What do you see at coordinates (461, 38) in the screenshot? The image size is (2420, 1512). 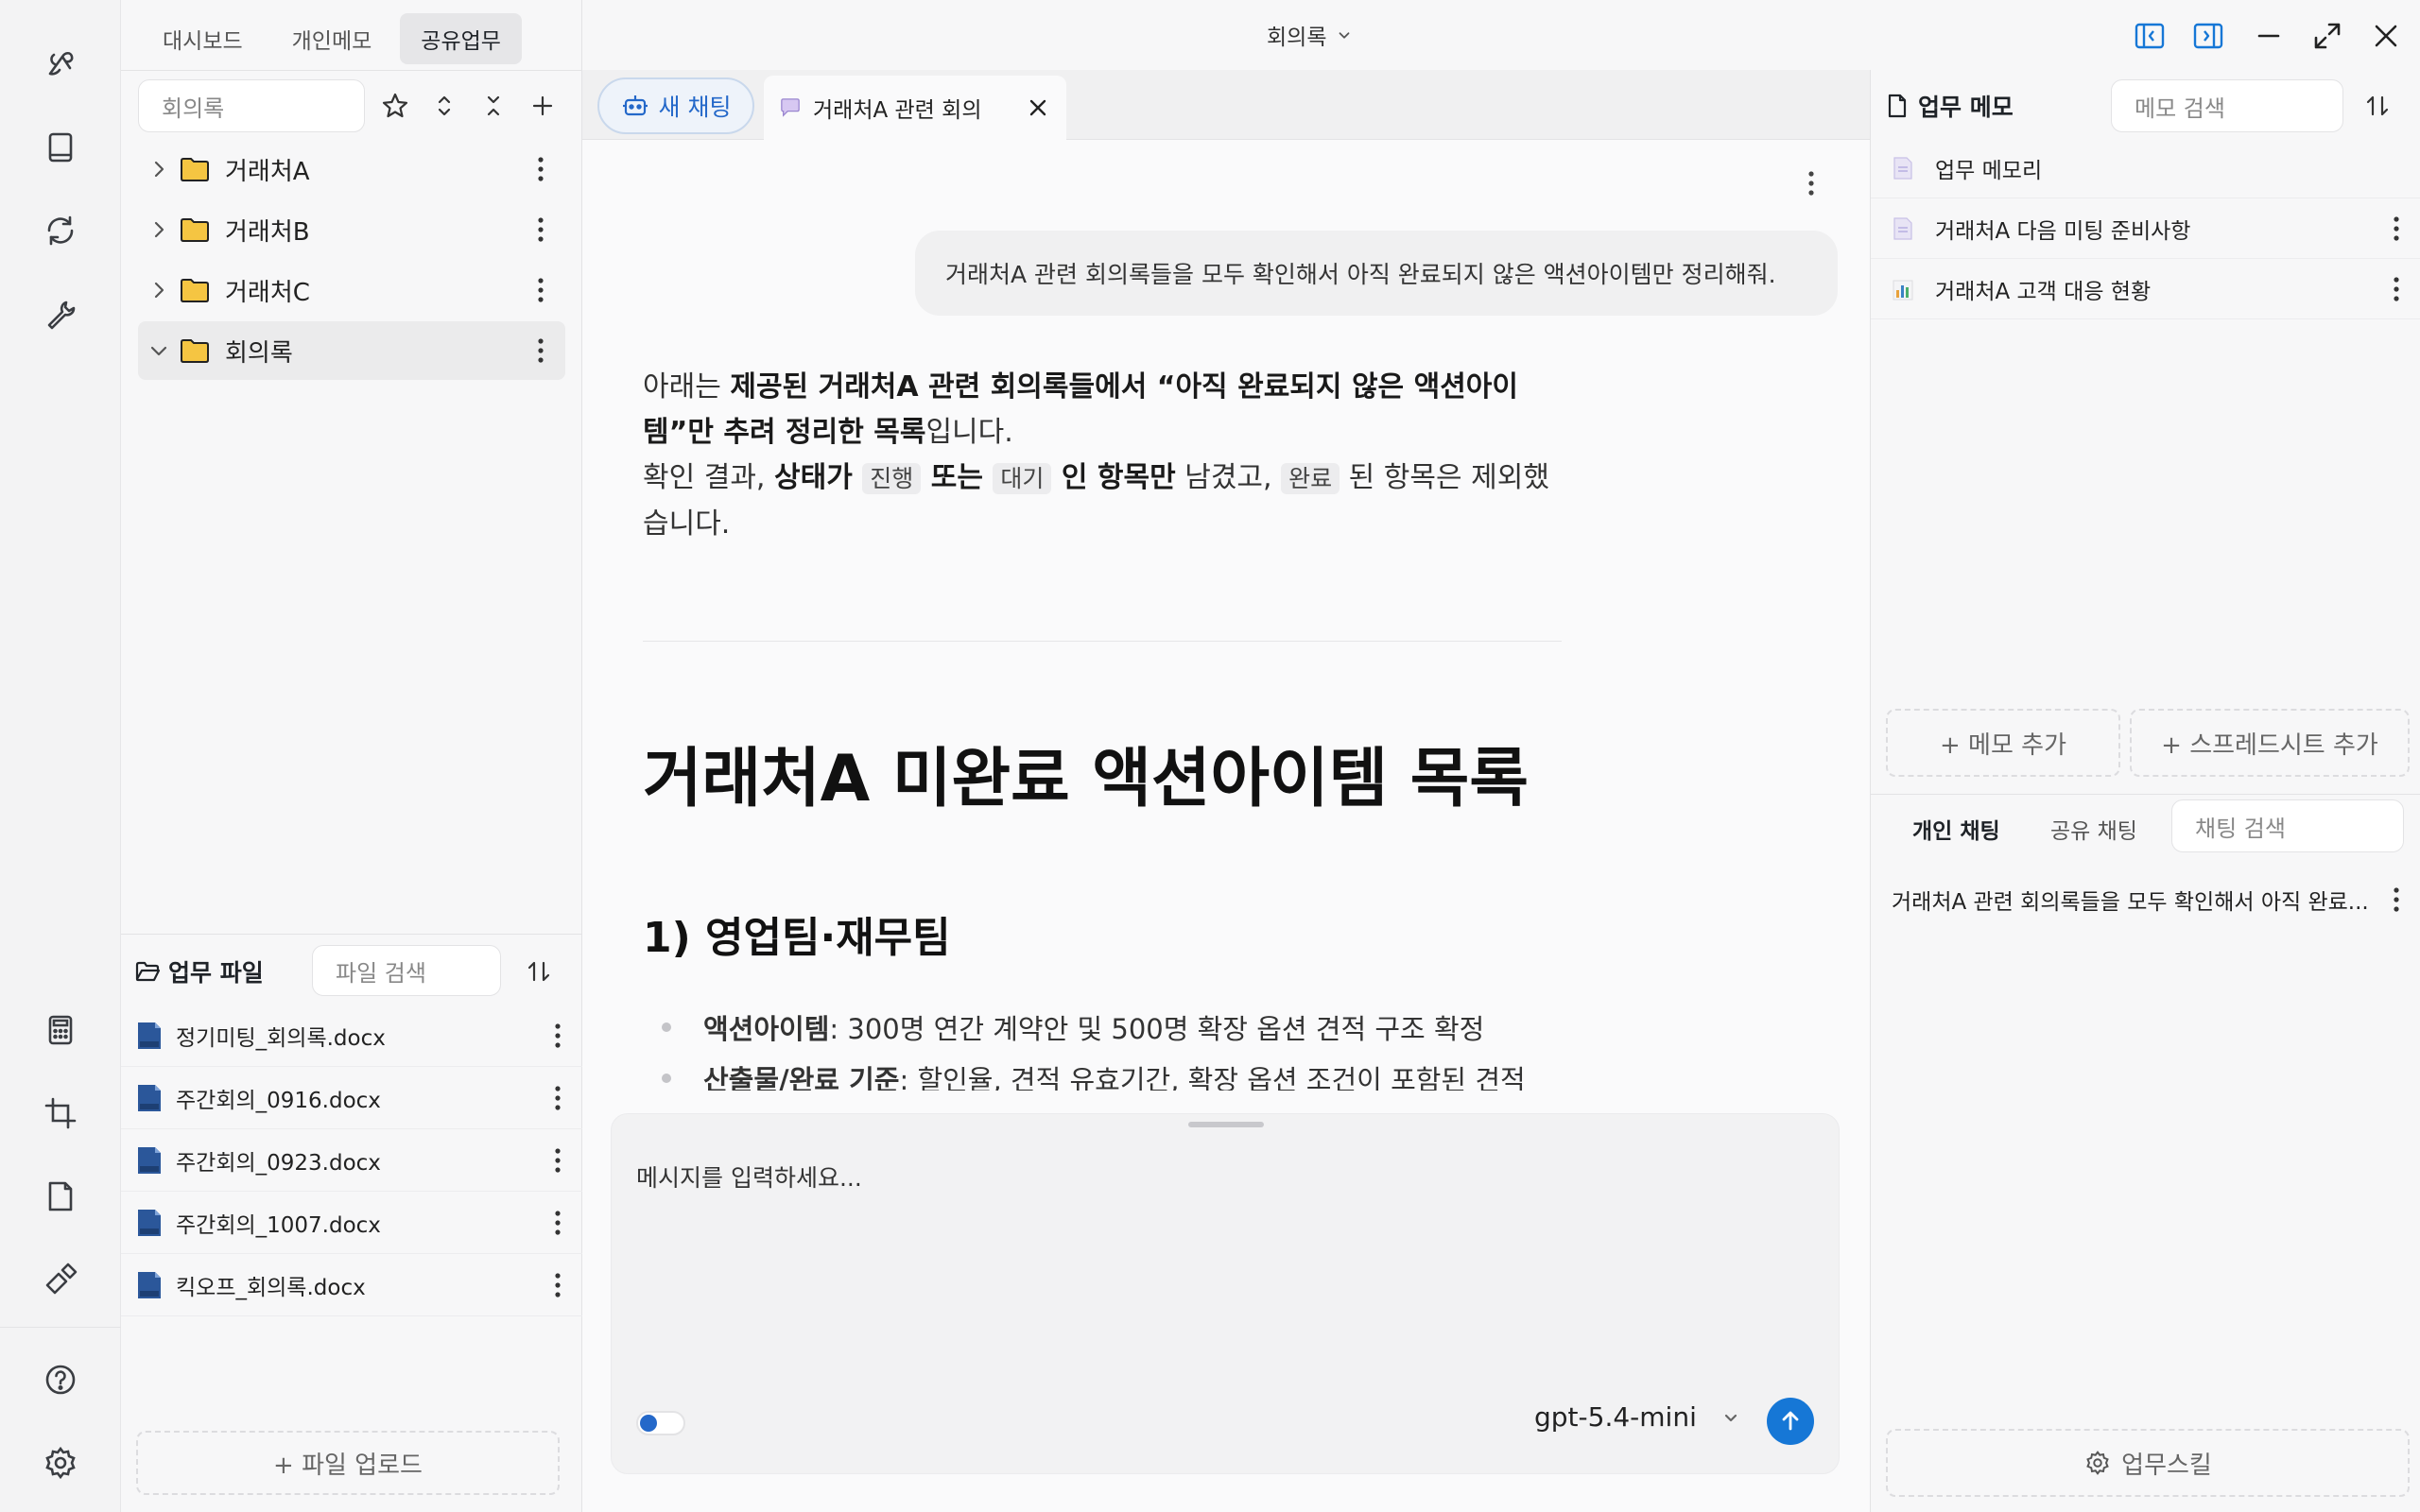 I see `tab-shared-work: 공유업무` at bounding box center [461, 38].